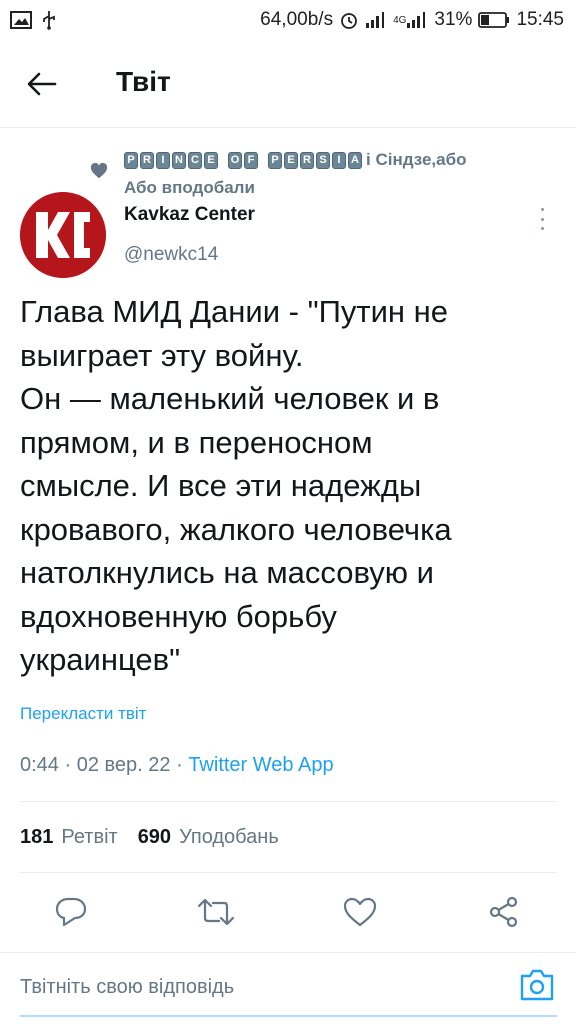  What do you see at coordinates (171, 160) in the screenshot?
I see `boxed-word-prince: PRINCE` at bounding box center [171, 160].